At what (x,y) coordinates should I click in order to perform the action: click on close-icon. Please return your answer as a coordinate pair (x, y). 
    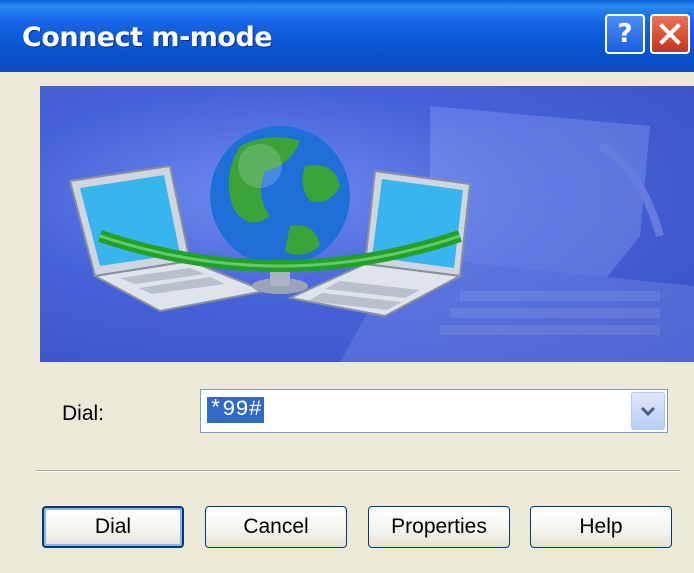
    Looking at the image, I should click on (670, 34).